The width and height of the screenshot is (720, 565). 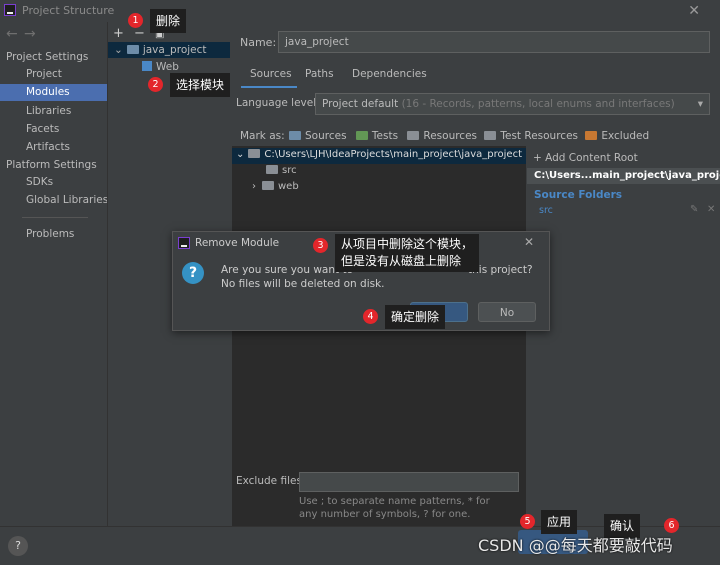 What do you see at coordinates (320, 245) in the screenshot?
I see `step-badge-3: 3` at bounding box center [320, 245].